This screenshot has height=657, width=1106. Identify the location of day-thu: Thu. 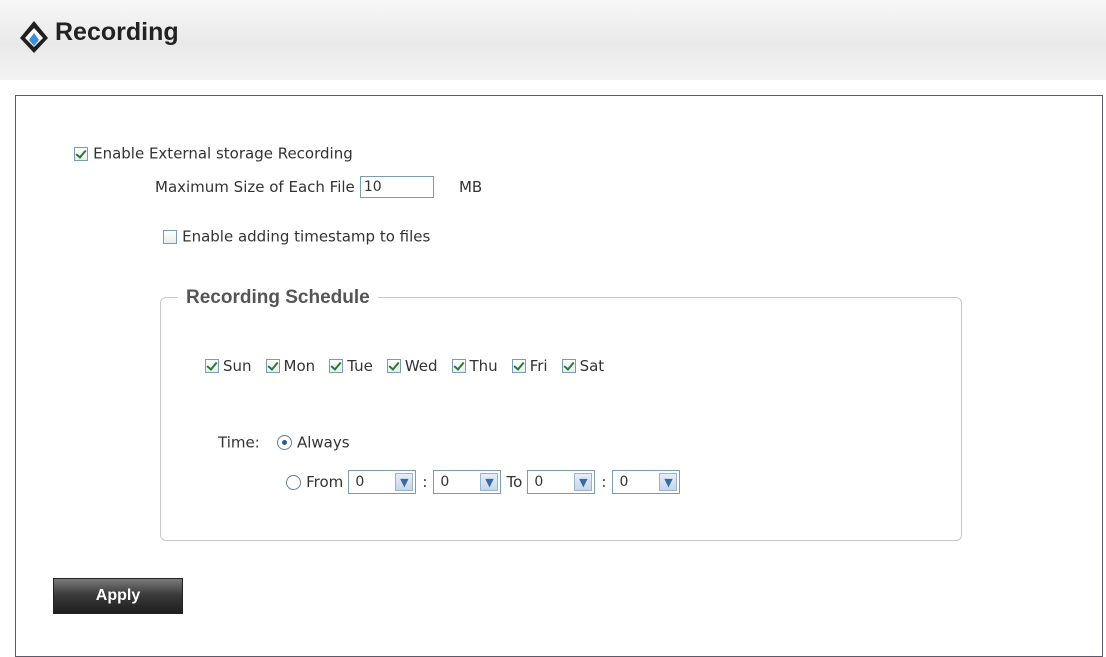
(474, 365).